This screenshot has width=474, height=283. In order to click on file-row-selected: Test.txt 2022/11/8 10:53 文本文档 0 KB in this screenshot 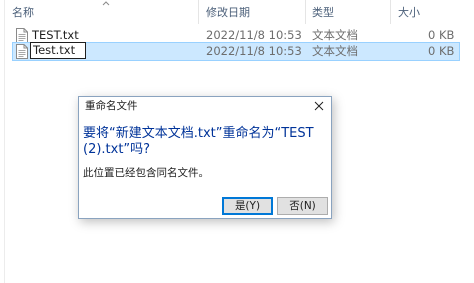, I will do `click(236, 51)`.